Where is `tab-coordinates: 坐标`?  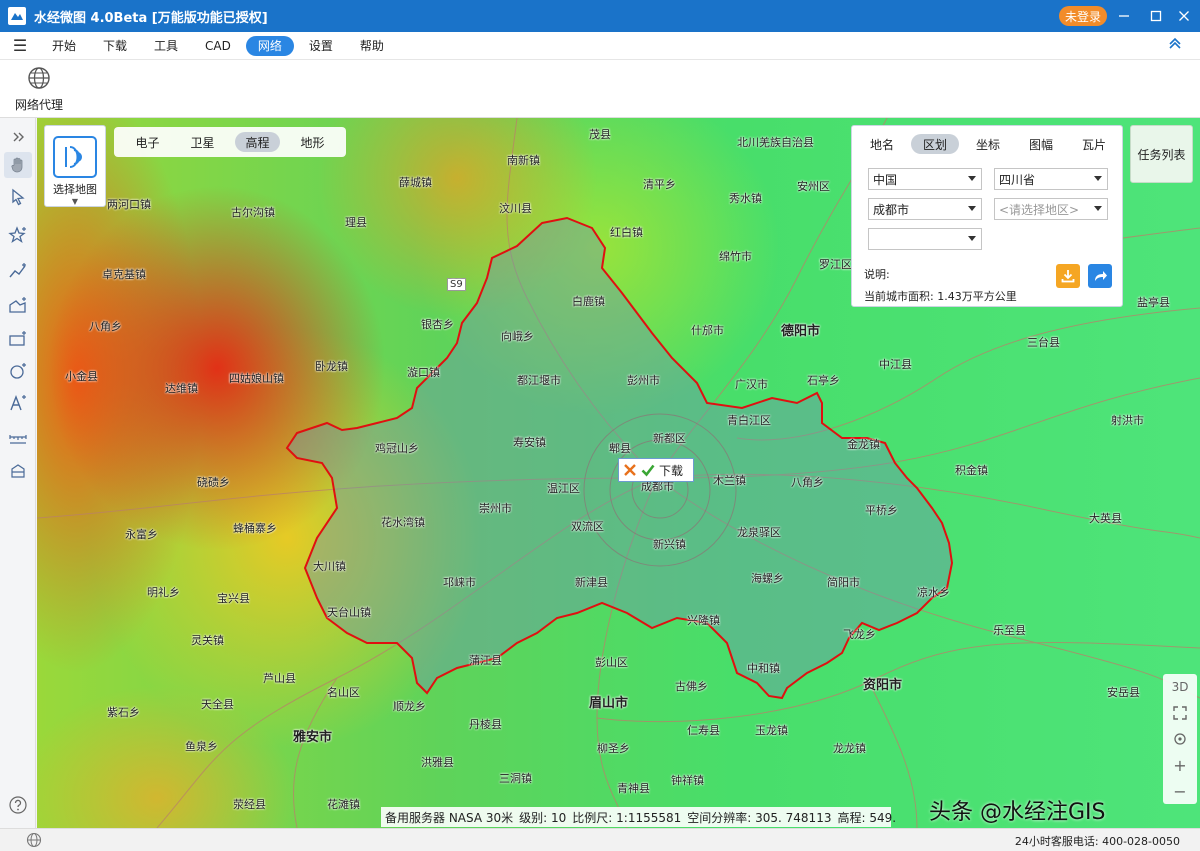 tab-coordinates: 坐标 is located at coordinates (988, 144).